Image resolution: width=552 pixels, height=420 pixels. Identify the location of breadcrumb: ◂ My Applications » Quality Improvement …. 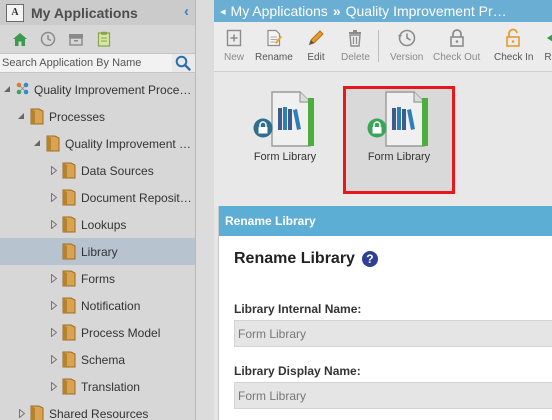
(383, 11).